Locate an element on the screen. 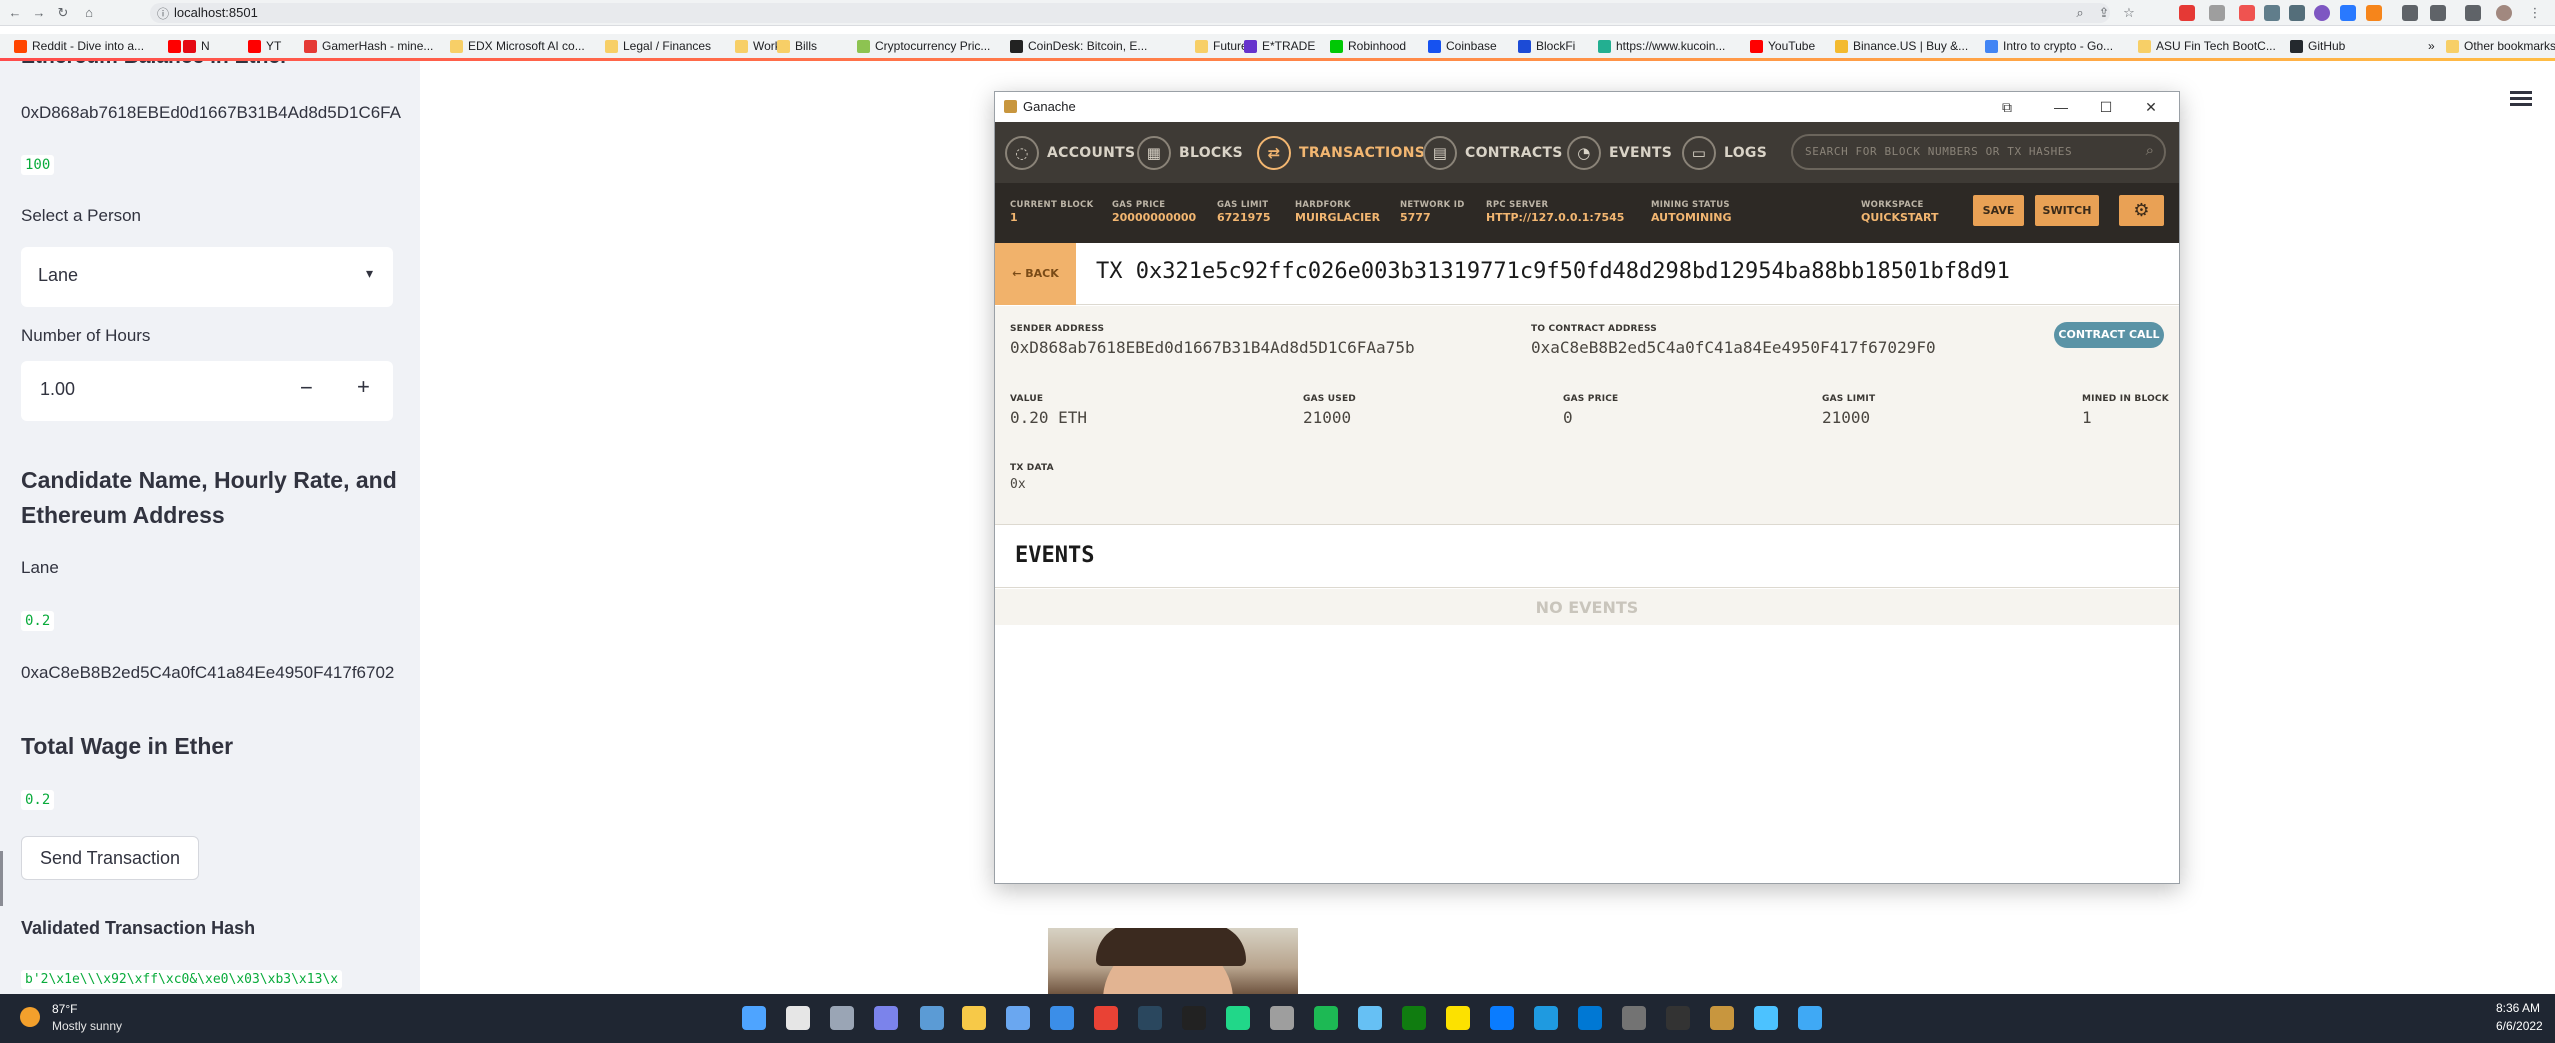 This screenshot has height=1043, width=2555. status-value: AUTOMINING is located at coordinates (1691, 217).